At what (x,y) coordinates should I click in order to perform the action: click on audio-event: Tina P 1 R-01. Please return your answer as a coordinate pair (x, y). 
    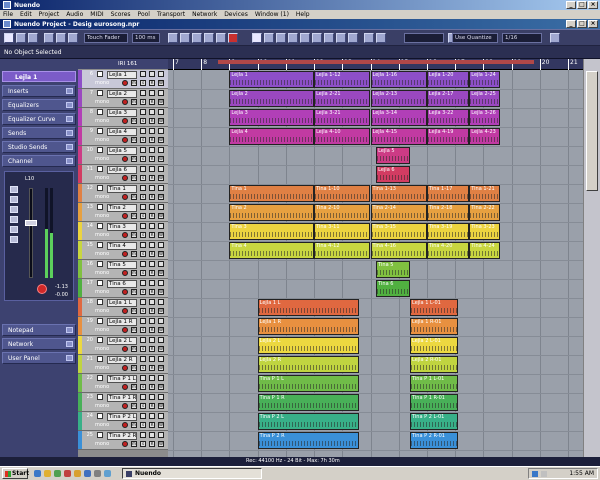
    Looking at the image, I should click on (434, 402).